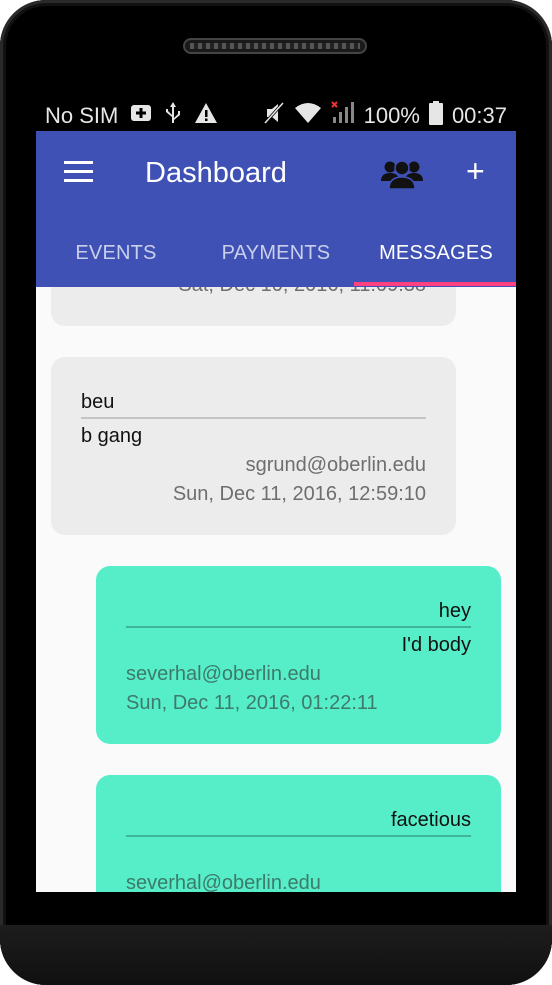 Image resolution: width=552 pixels, height=985 pixels. I want to click on add-button: +, so click(475, 171).